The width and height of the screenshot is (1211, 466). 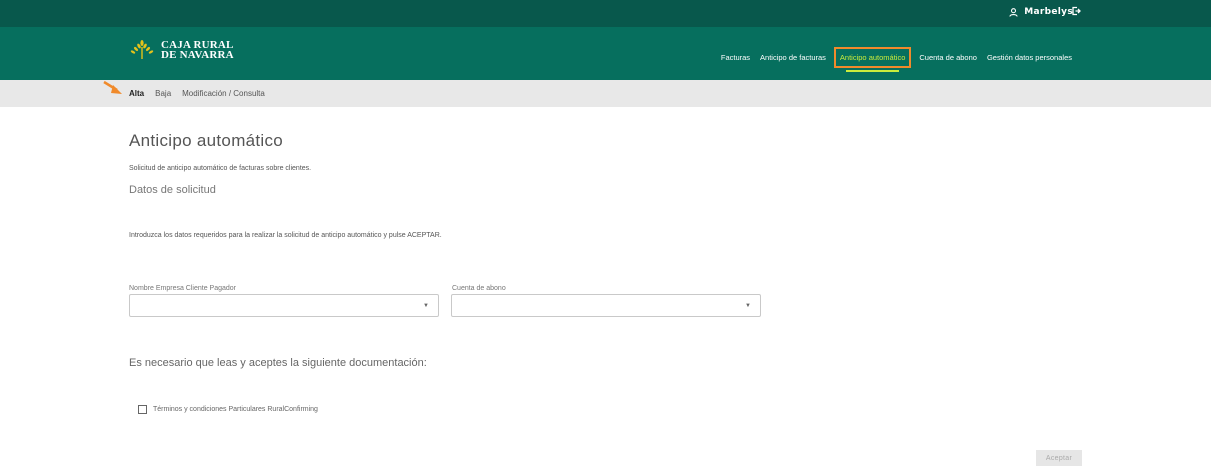 What do you see at coordinates (1029, 57) in the screenshot?
I see `nav-item-gestion-datos: Gestión datos personales` at bounding box center [1029, 57].